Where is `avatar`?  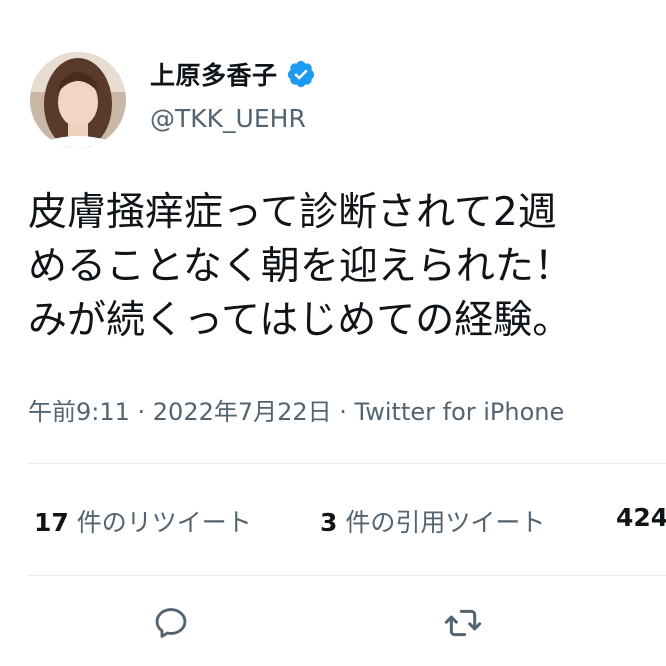 avatar is located at coordinates (78, 100).